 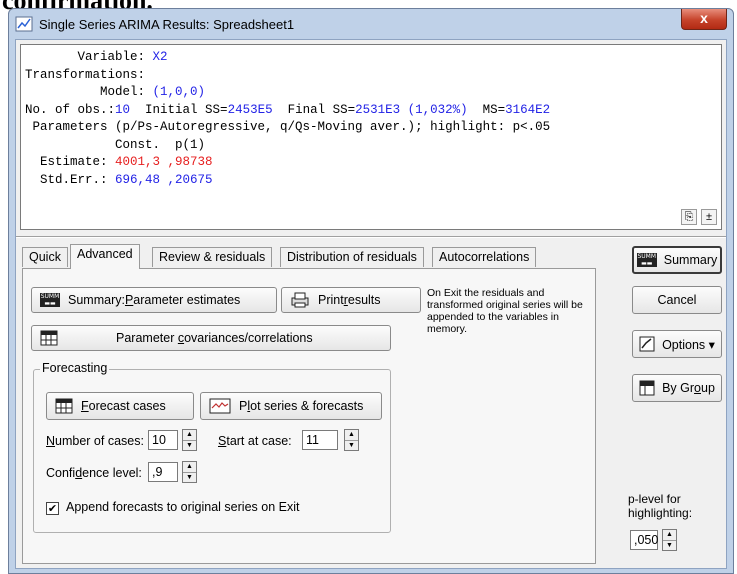 What do you see at coordinates (647, 388) in the screenshot?
I see `by-group-icon` at bounding box center [647, 388].